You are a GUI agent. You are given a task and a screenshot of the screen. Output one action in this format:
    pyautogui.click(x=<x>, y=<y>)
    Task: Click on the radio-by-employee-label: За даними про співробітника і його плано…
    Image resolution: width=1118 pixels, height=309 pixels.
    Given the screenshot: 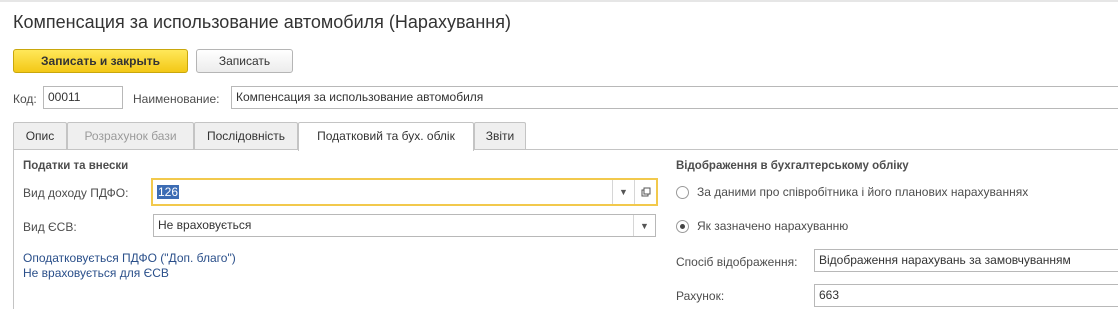 What is the action you would take?
    pyautogui.click(x=863, y=192)
    